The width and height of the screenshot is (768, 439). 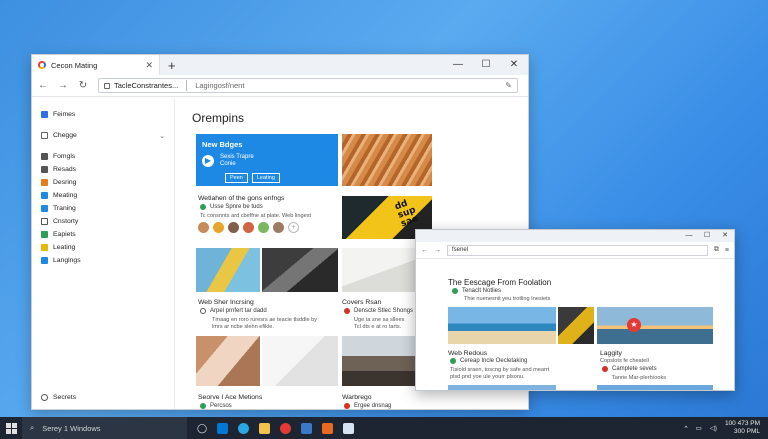 What do you see at coordinates (629, 369) in the screenshot?
I see `check-item: Camplete sevets` at bounding box center [629, 369].